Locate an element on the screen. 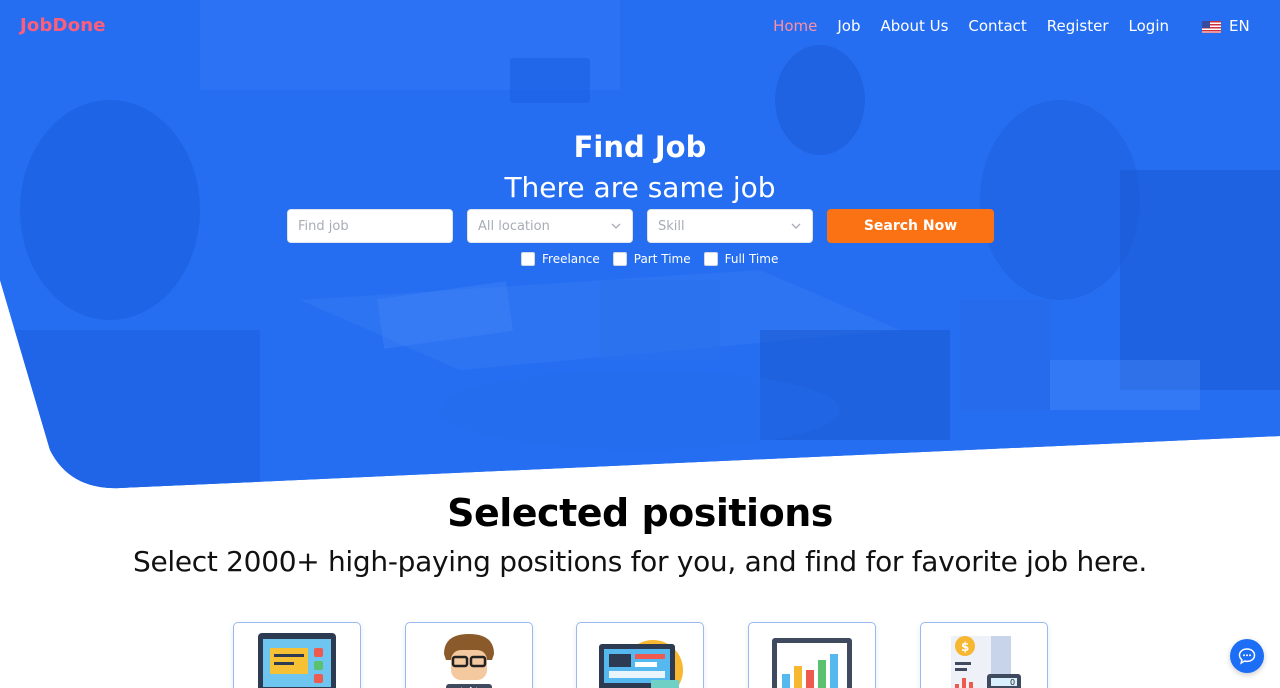 The height and width of the screenshot is (688, 1280). job-search-input is located at coordinates (370, 226).